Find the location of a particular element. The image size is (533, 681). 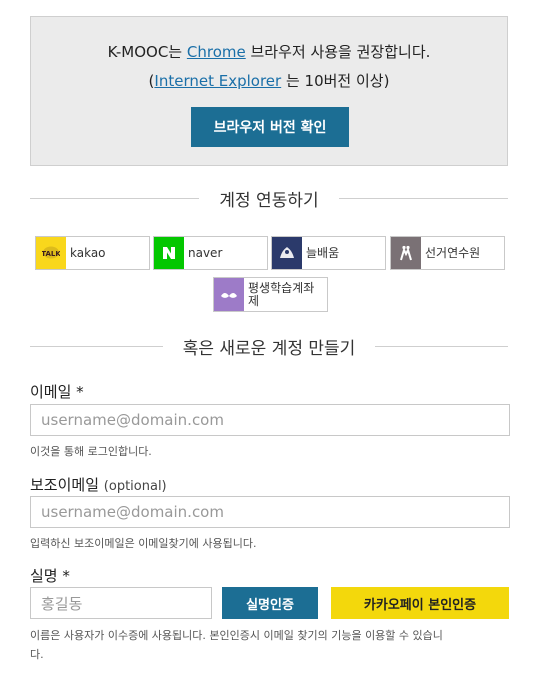

name-verify-button: 실명인증 is located at coordinates (270, 603).